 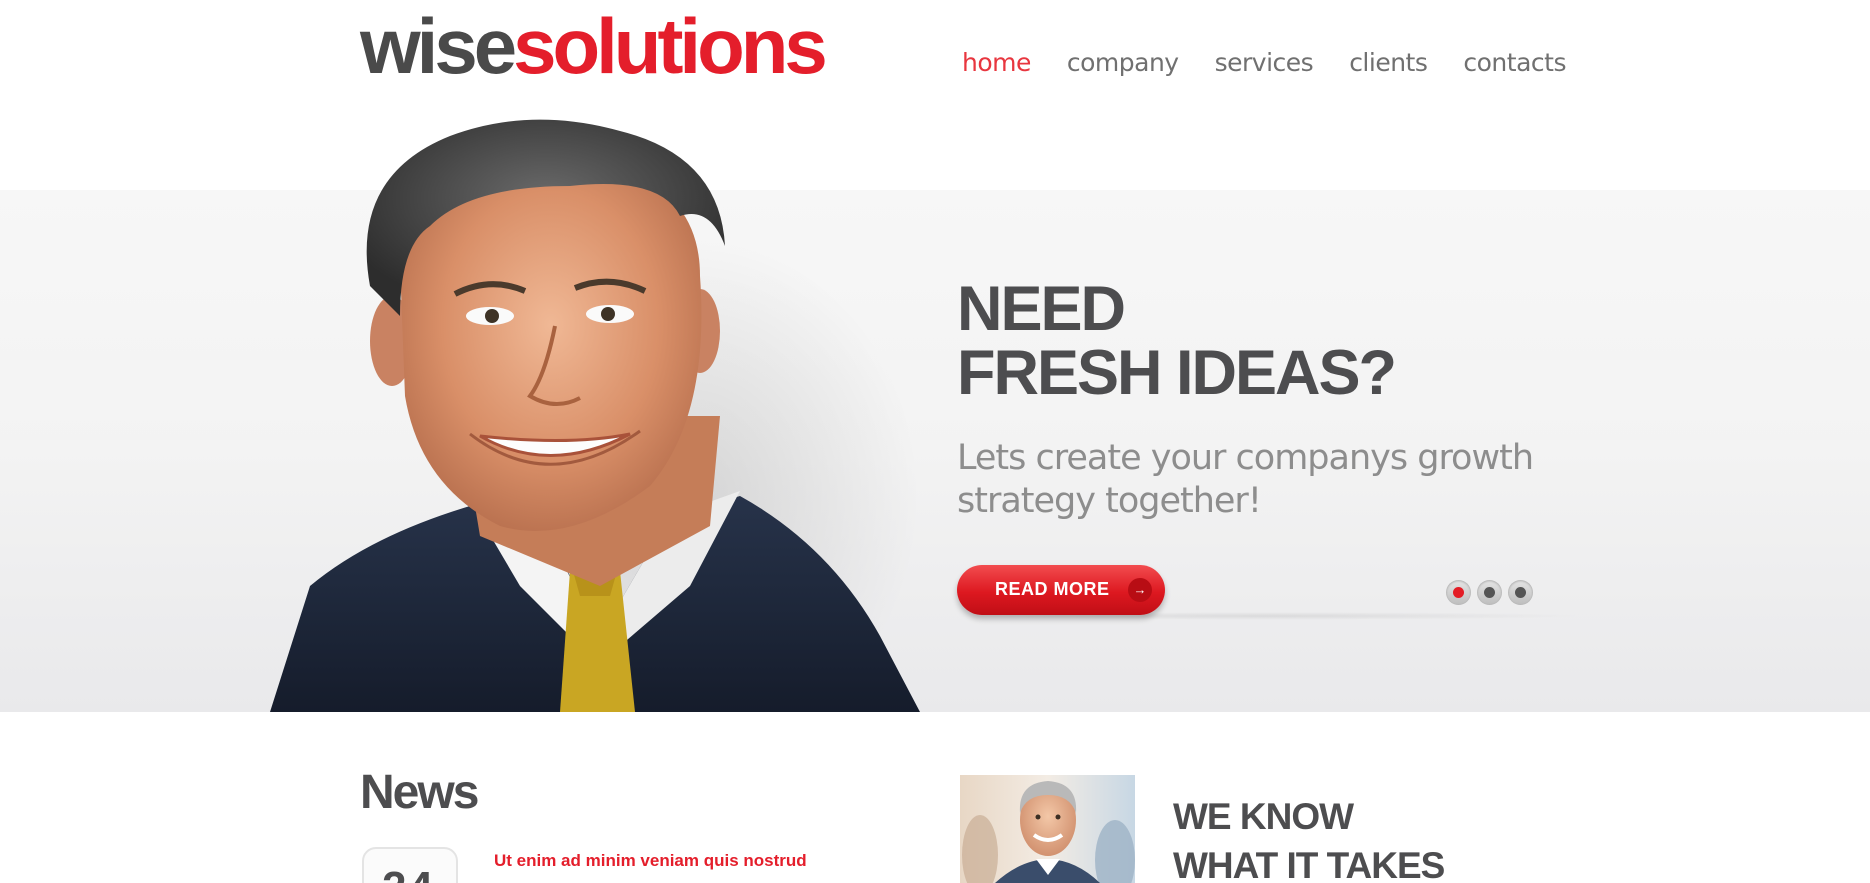 I want to click on nav-item-clients: clients, so click(x=1388, y=62).